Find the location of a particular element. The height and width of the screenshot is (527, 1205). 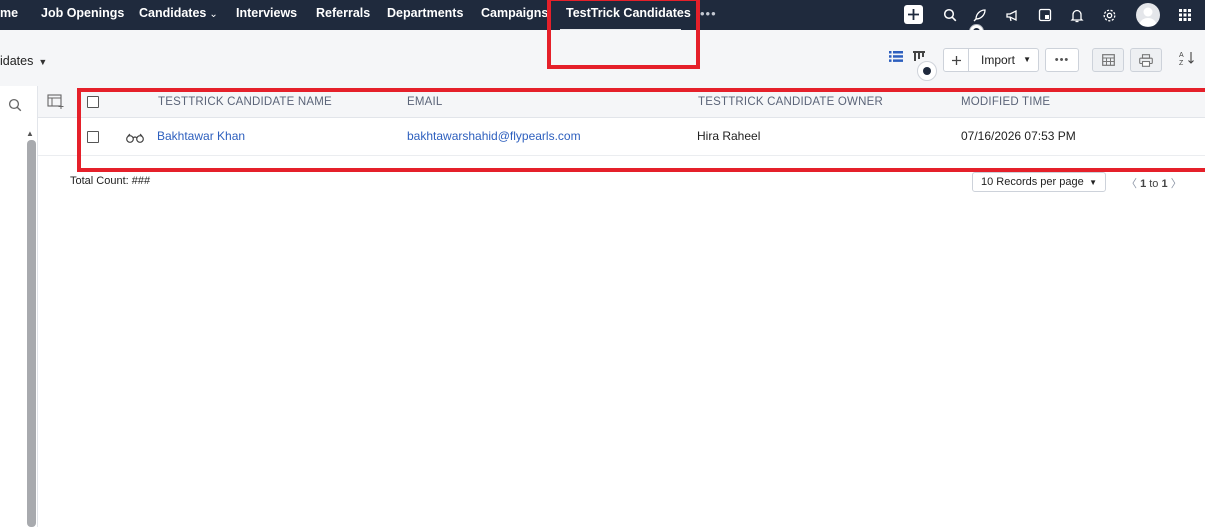

megaphone-icon is located at coordinates (1011, 15).